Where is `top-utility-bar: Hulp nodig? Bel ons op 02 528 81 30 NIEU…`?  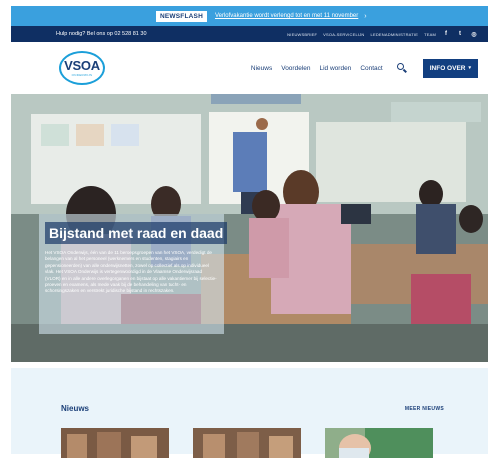
top-utility-bar: Hulp nodig? Bel ons op 02 528 81 30 NIEU… is located at coordinates (249, 34).